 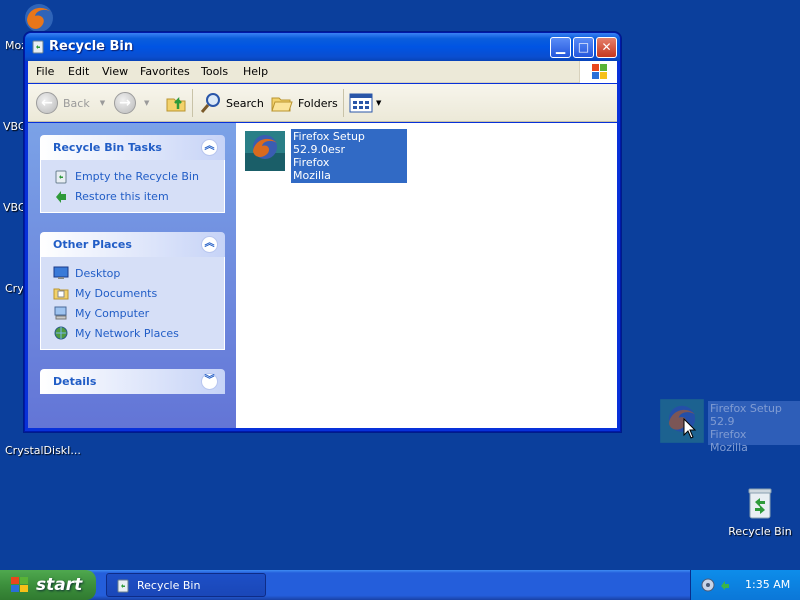 What do you see at coordinates (60, 313) in the screenshot?
I see `my-computer-icon` at bounding box center [60, 313].